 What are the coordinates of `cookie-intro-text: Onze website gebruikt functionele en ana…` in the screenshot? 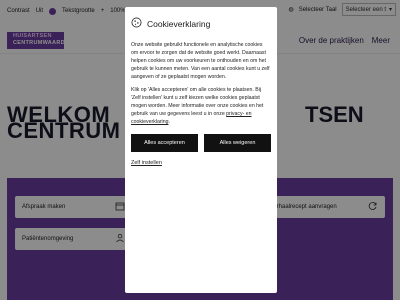 It's located at (200, 61).